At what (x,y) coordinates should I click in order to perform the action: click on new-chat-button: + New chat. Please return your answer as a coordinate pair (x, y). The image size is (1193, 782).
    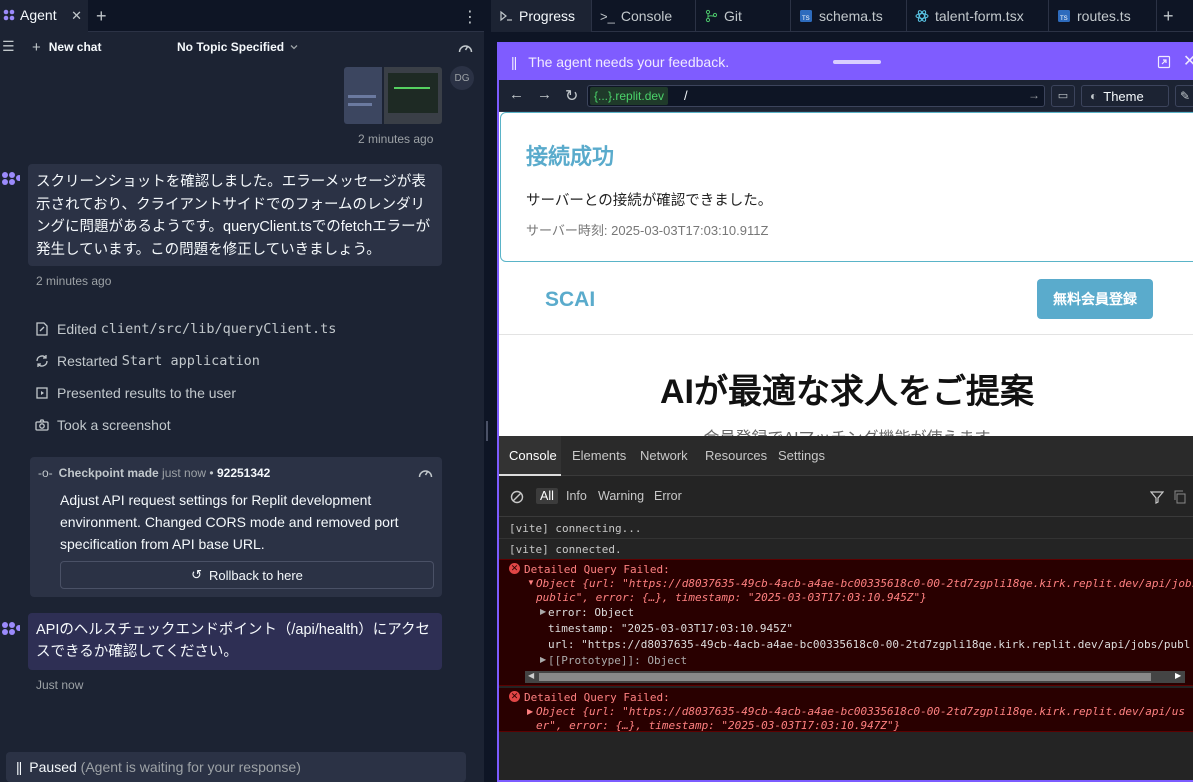
    Looking at the image, I should click on (66, 47).